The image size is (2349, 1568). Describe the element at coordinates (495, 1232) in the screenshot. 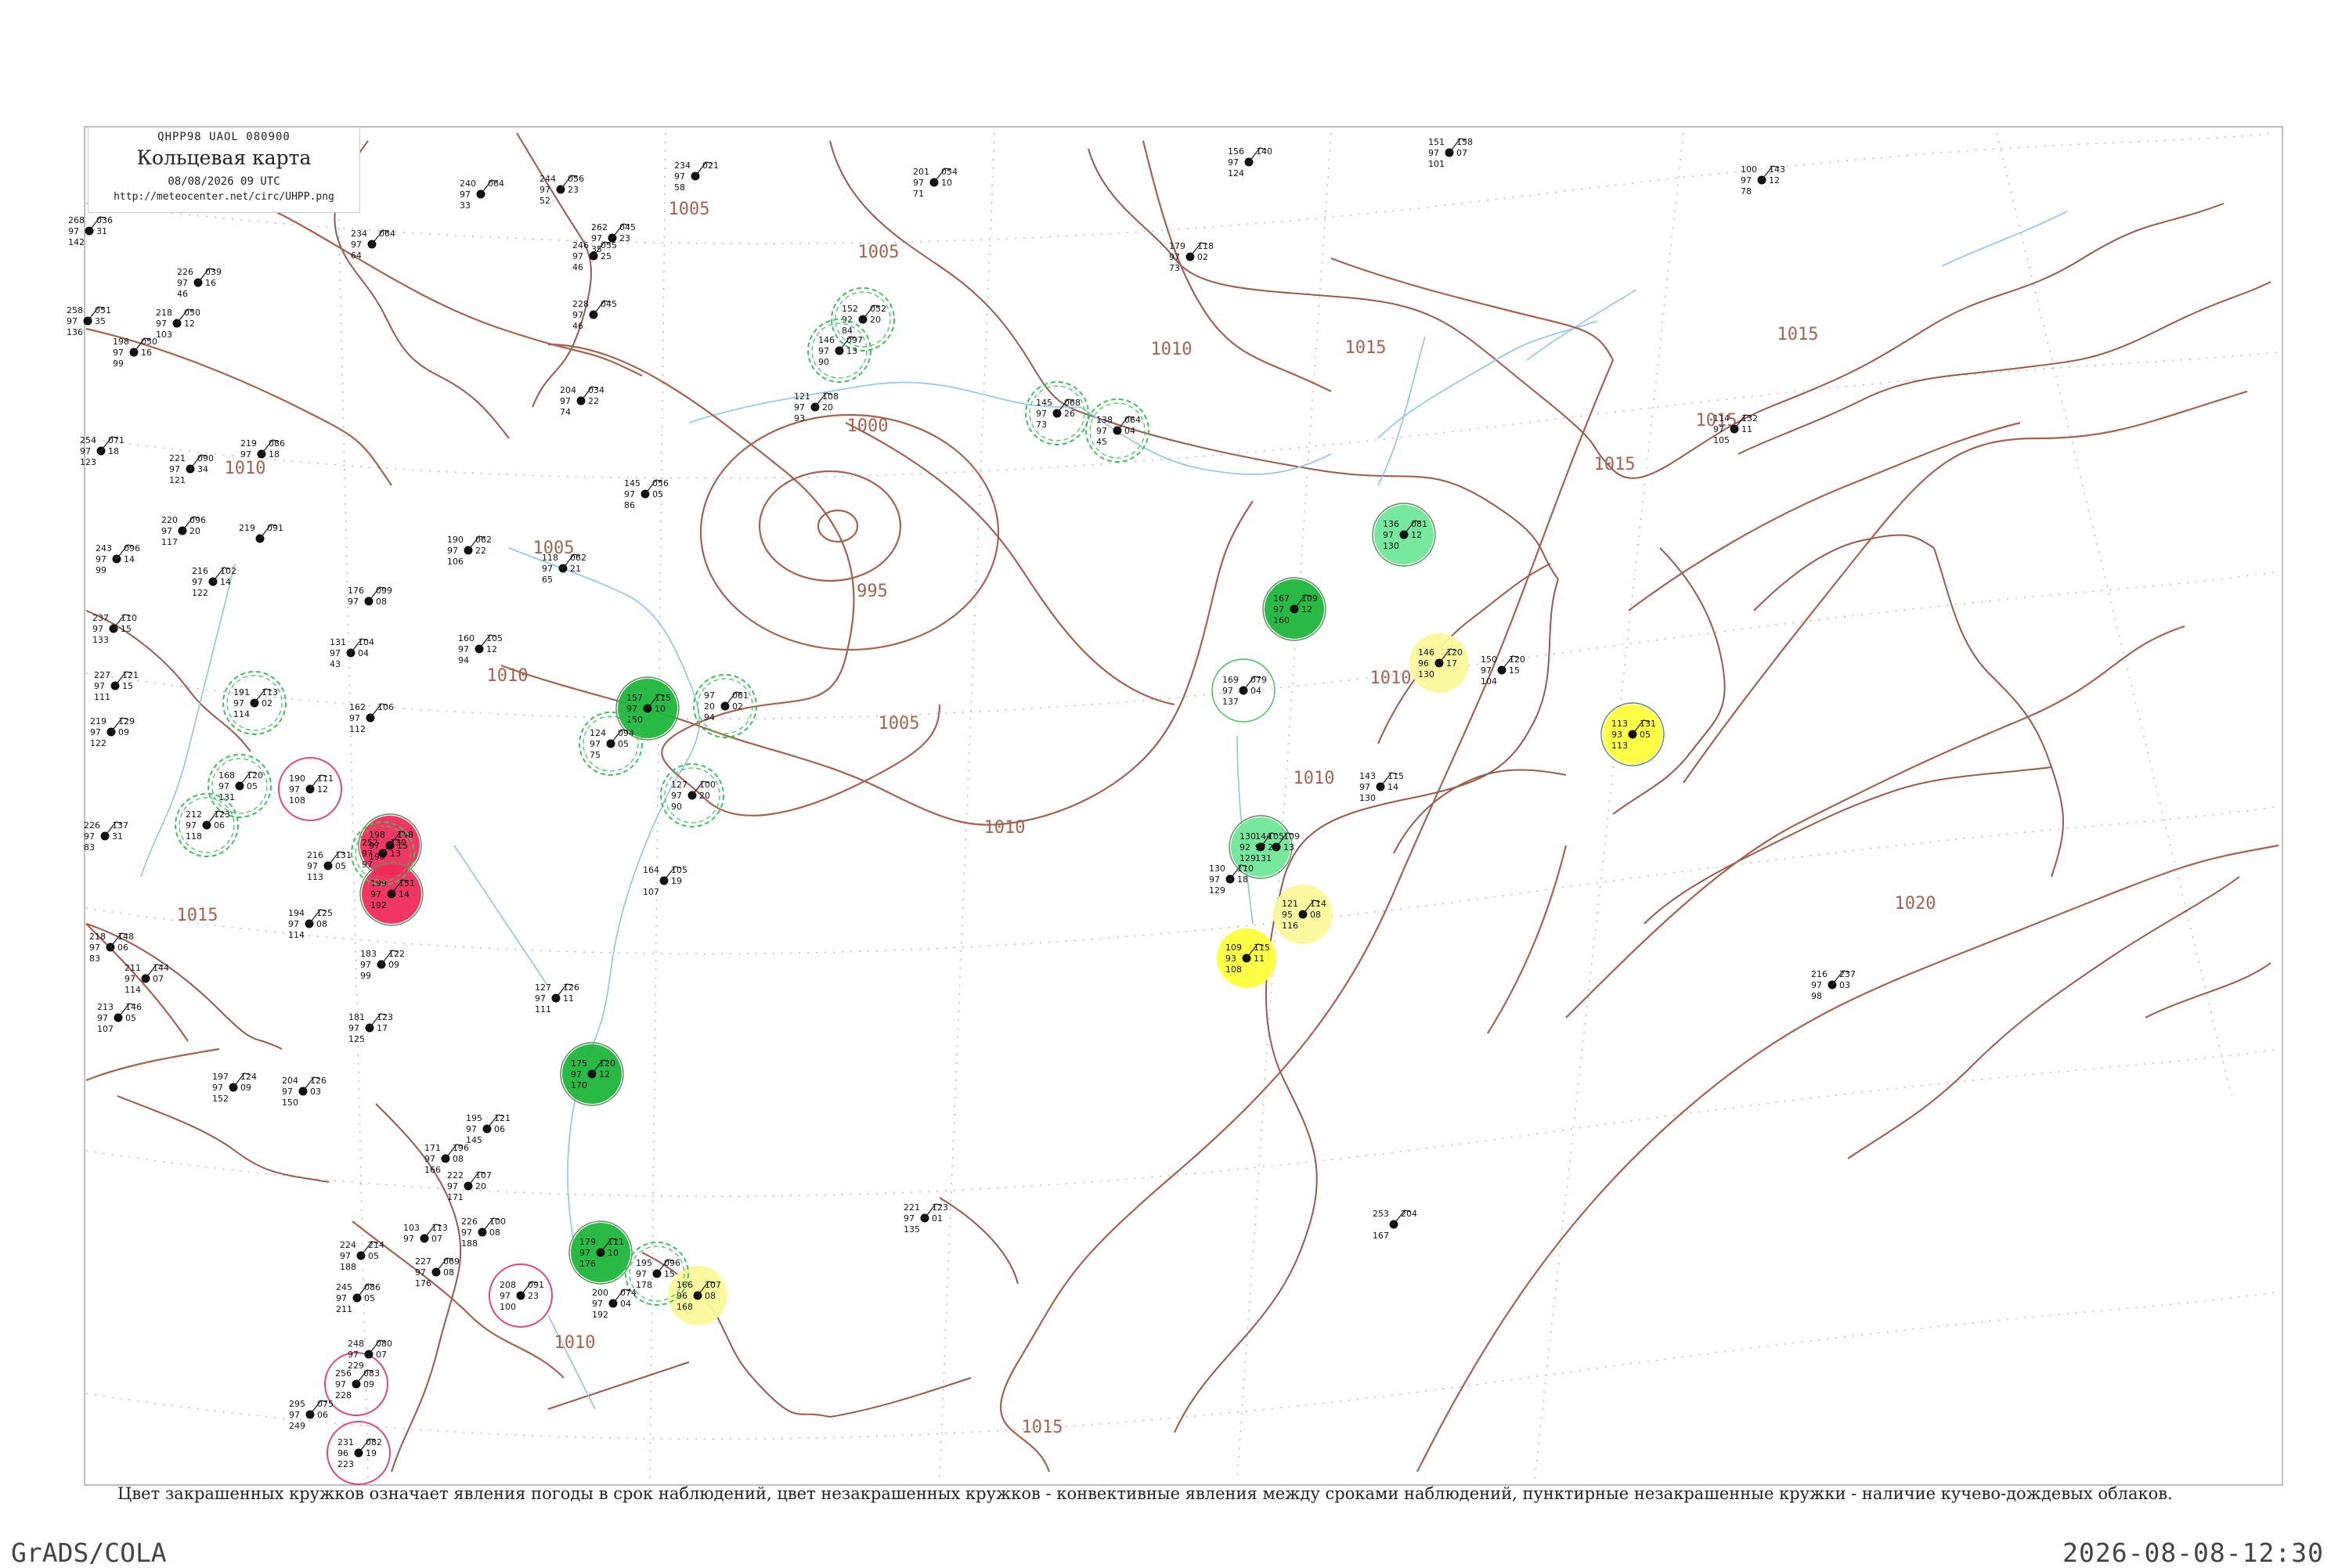

I see `station-tendency: 08` at that location.